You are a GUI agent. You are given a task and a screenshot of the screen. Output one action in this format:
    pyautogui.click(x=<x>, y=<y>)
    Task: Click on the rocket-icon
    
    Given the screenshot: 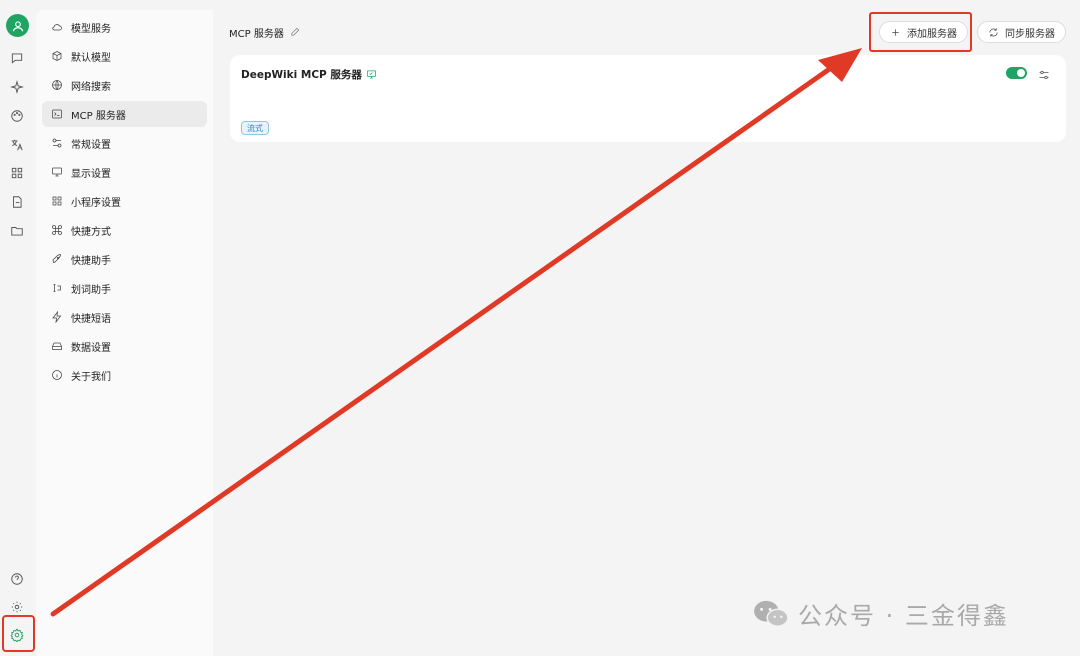 What is the action you would take?
    pyautogui.click(x=57, y=259)
    